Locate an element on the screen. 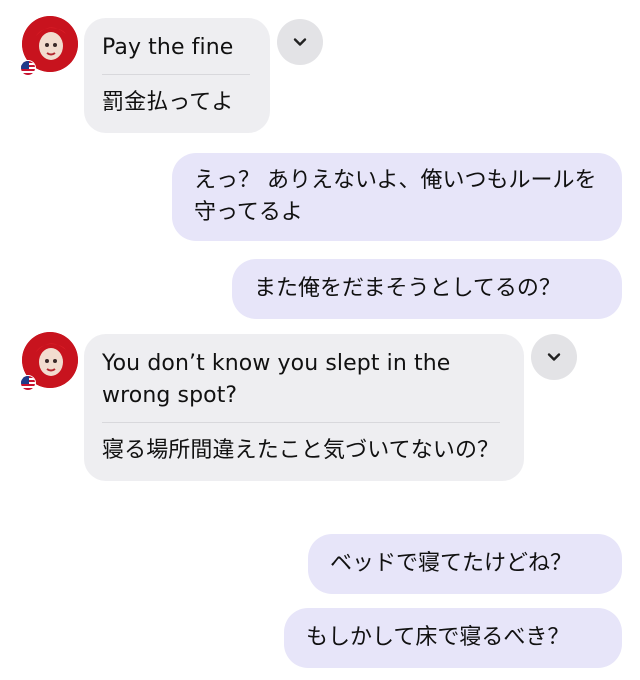  translated-text: 罰金払ってよ is located at coordinates (168, 102).